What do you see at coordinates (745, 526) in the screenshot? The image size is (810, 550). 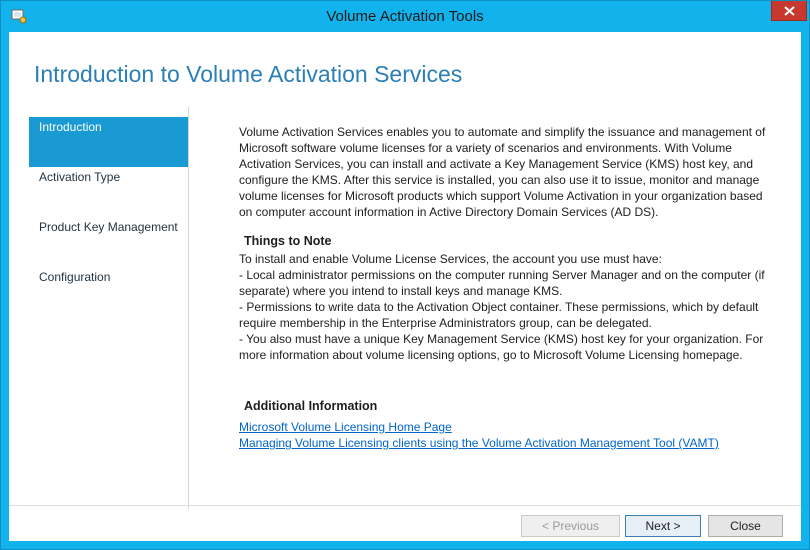 I see `close-button: Close` at bounding box center [745, 526].